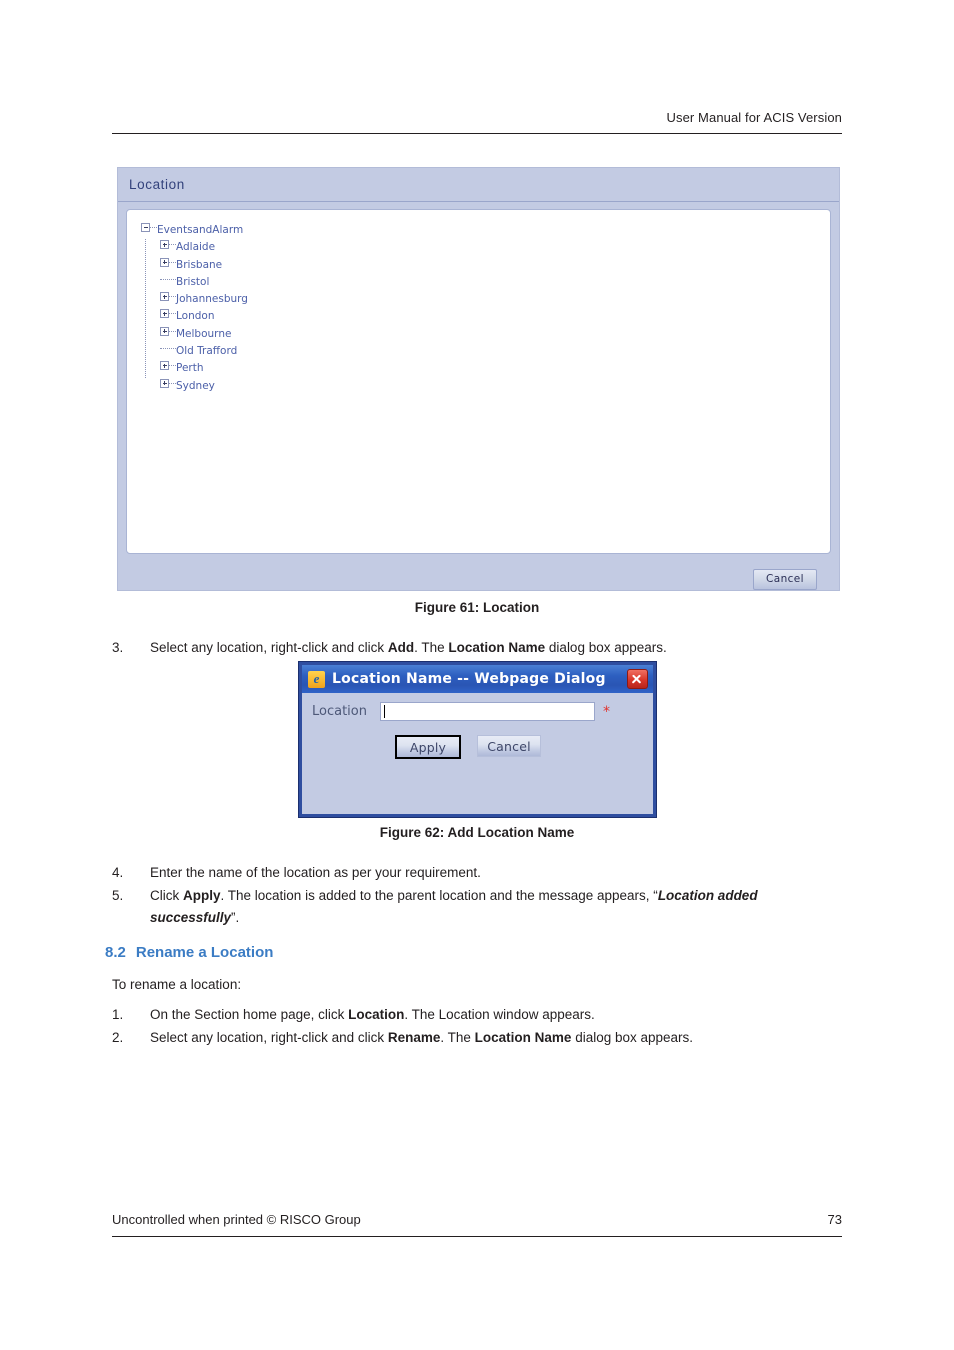  Describe the element at coordinates (485, 282) in the screenshot. I see `tree-node-bristol: Bristol` at that location.